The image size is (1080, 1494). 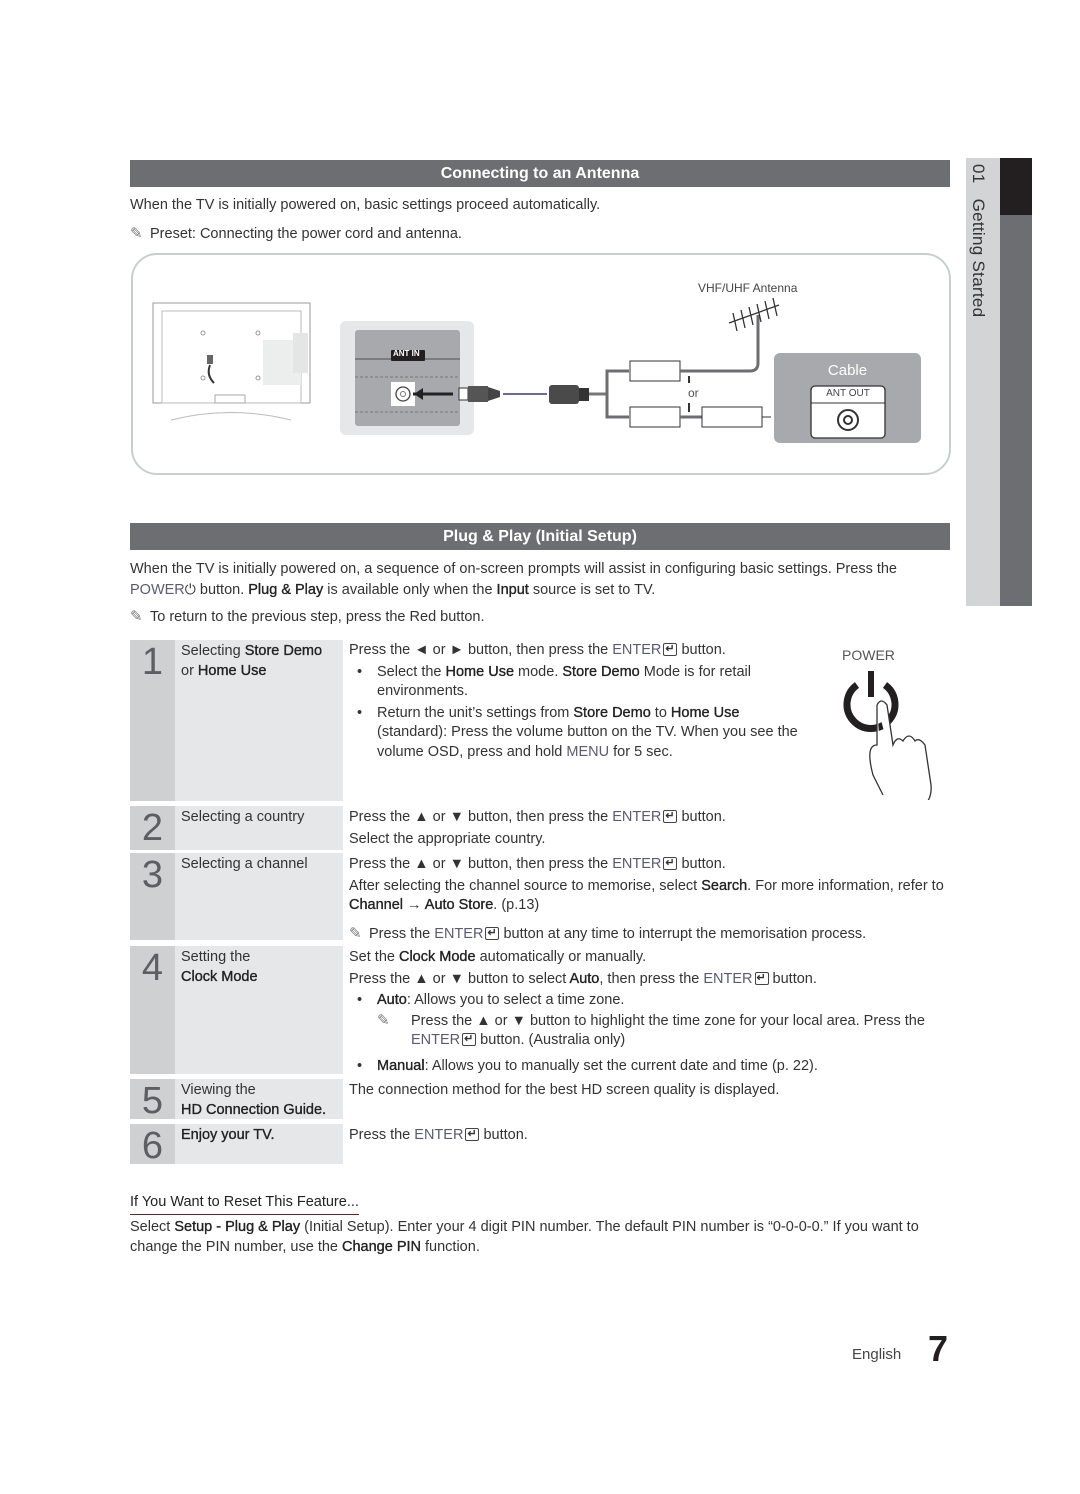 I want to click on text: Select the, so click(x=411, y=671).